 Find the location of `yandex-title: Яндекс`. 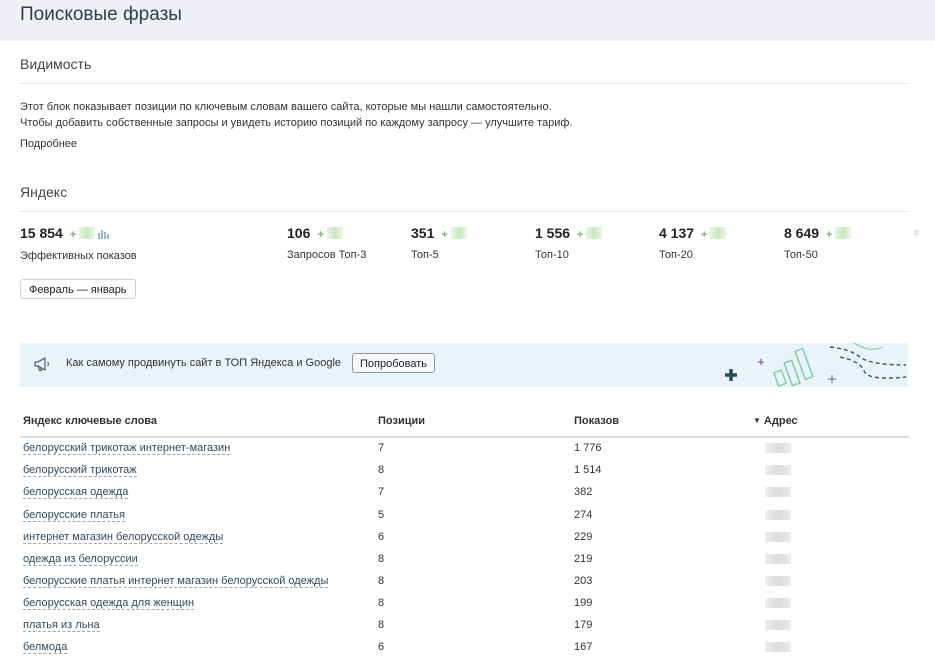

yandex-title: Яндекс is located at coordinates (44, 192).